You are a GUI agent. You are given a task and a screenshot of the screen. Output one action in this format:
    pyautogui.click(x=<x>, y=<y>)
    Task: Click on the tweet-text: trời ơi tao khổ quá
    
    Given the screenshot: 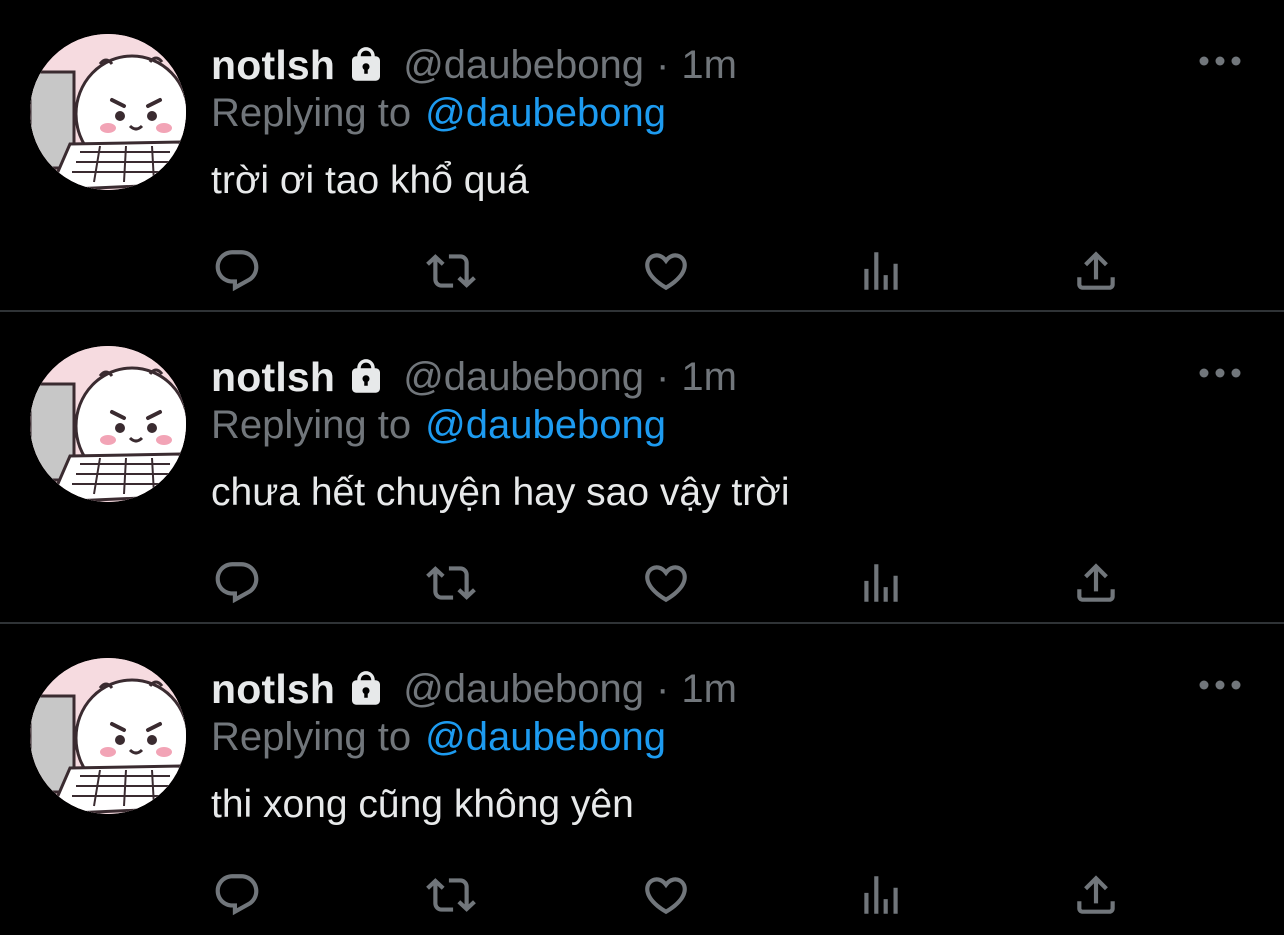 What is the action you would take?
    pyautogui.click(x=370, y=180)
    